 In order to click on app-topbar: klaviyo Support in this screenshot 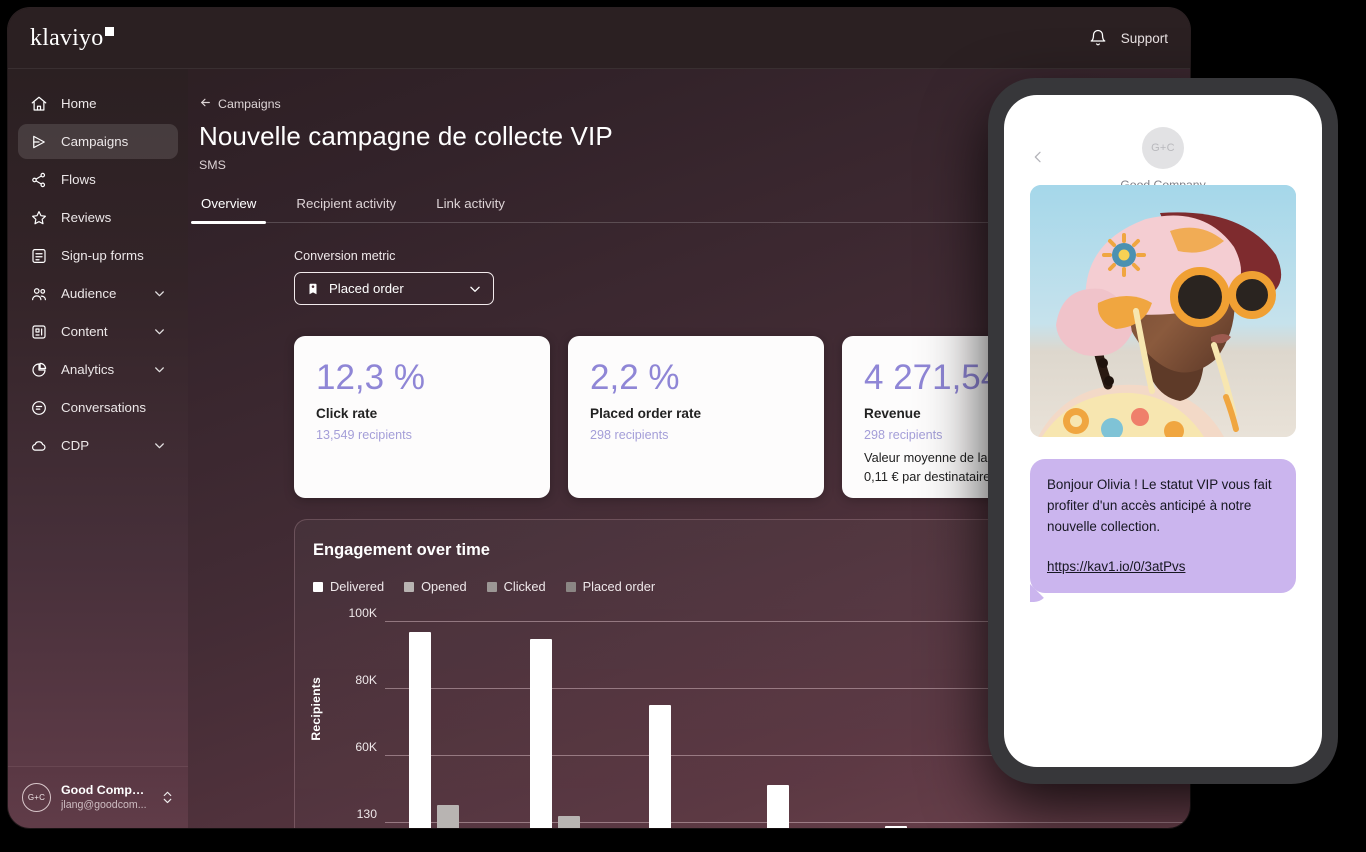, I will do `click(599, 38)`.